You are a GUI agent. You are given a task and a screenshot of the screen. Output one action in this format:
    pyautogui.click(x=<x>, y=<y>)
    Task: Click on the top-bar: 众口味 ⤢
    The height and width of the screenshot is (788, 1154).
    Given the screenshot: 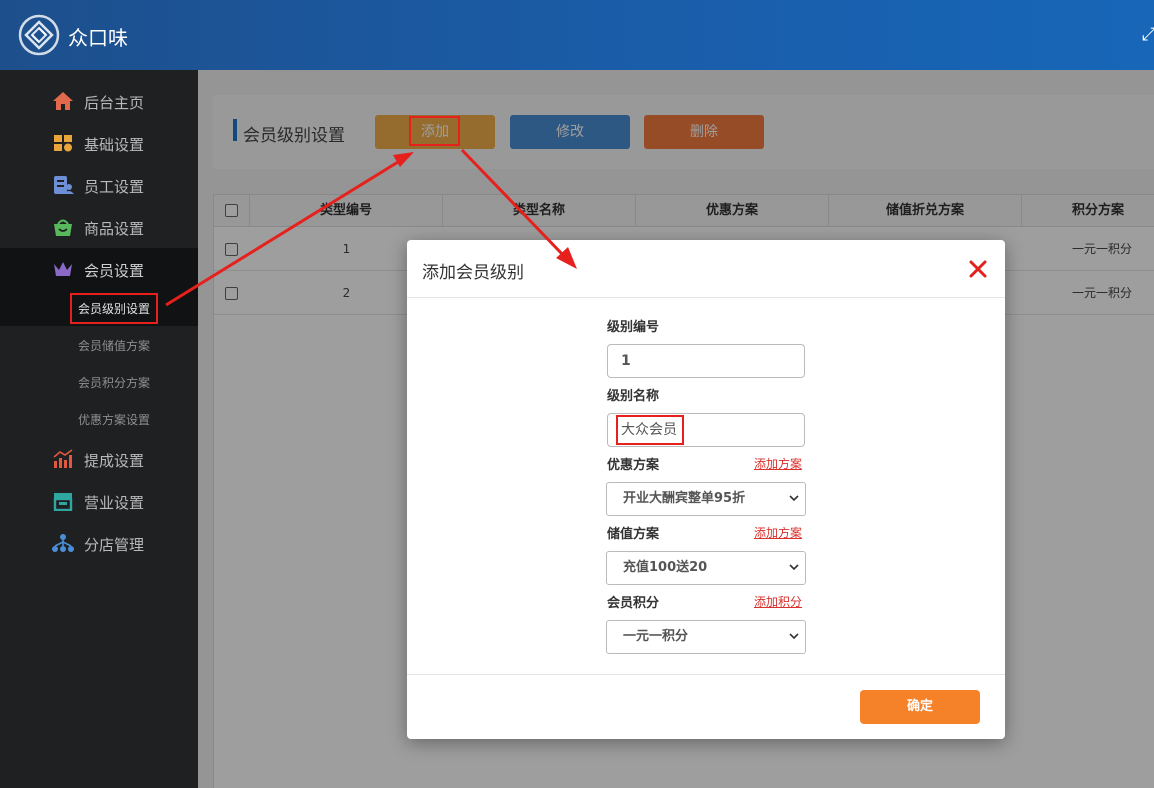 What is the action you would take?
    pyautogui.click(x=577, y=35)
    